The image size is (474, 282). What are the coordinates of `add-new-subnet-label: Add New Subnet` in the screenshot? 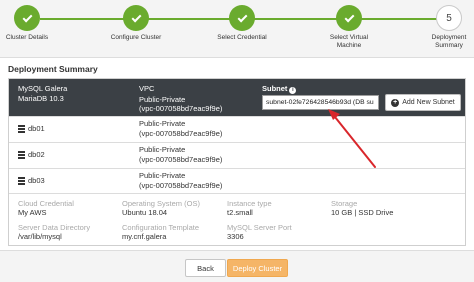 It's located at (428, 102).